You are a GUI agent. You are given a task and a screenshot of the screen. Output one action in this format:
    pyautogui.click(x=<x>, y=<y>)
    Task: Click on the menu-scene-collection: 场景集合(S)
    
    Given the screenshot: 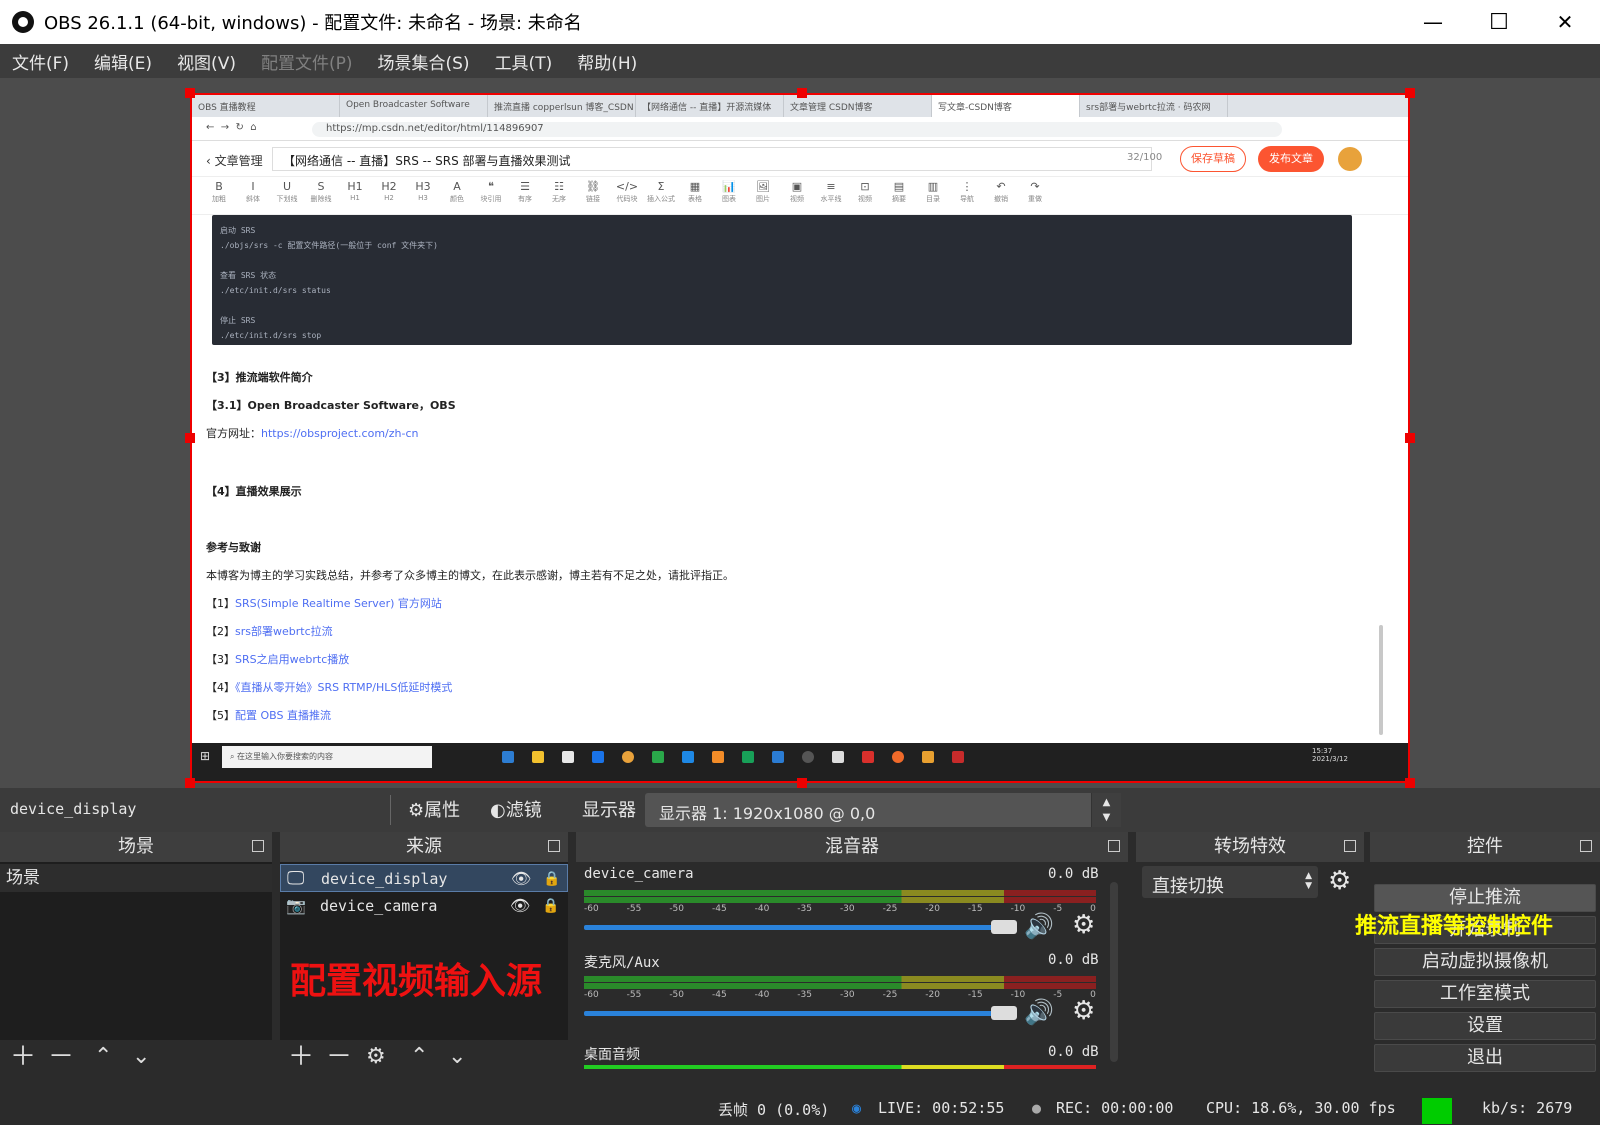 What is the action you would take?
    pyautogui.click(x=424, y=61)
    